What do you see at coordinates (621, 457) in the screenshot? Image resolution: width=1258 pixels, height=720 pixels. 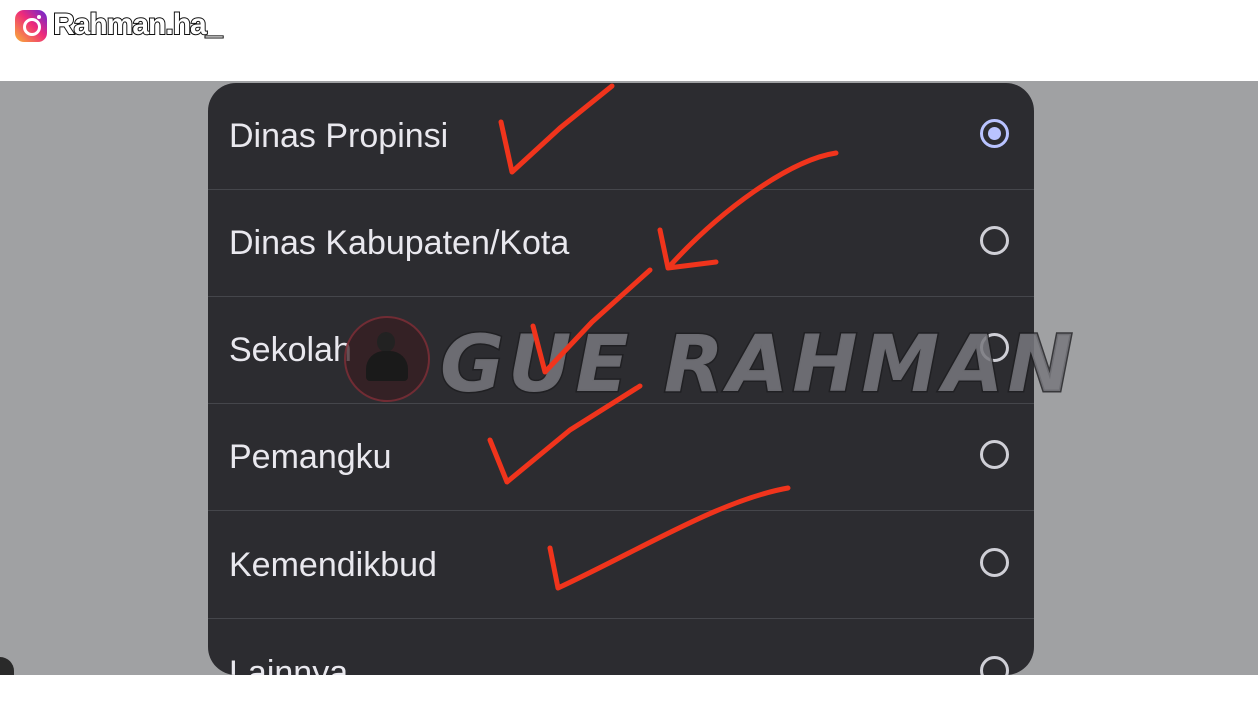 I see `option-pemangku: Pemangku` at bounding box center [621, 457].